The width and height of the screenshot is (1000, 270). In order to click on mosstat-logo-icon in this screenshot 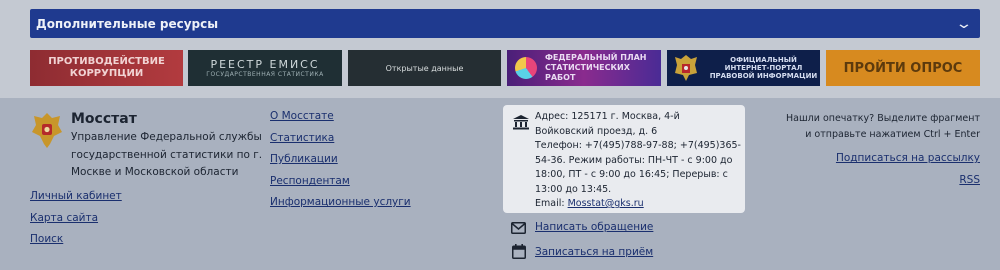, I will do `click(47, 130)`.